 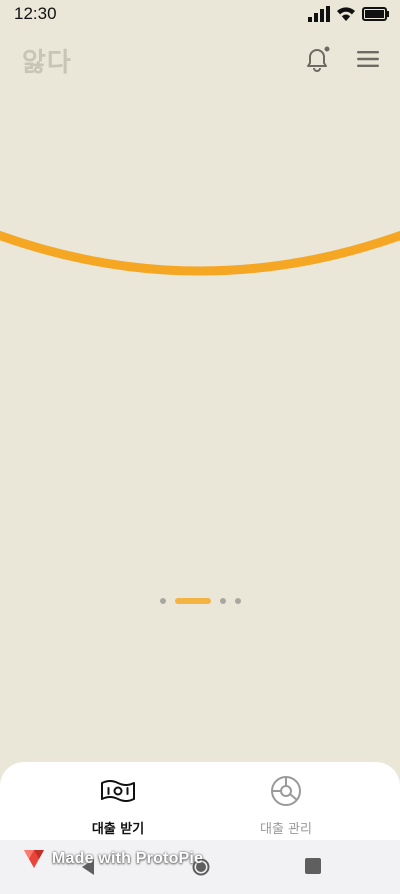 What do you see at coordinates (375, 14) in the screenshot?
I see `battery-icon` at bounding box center [375, 14].